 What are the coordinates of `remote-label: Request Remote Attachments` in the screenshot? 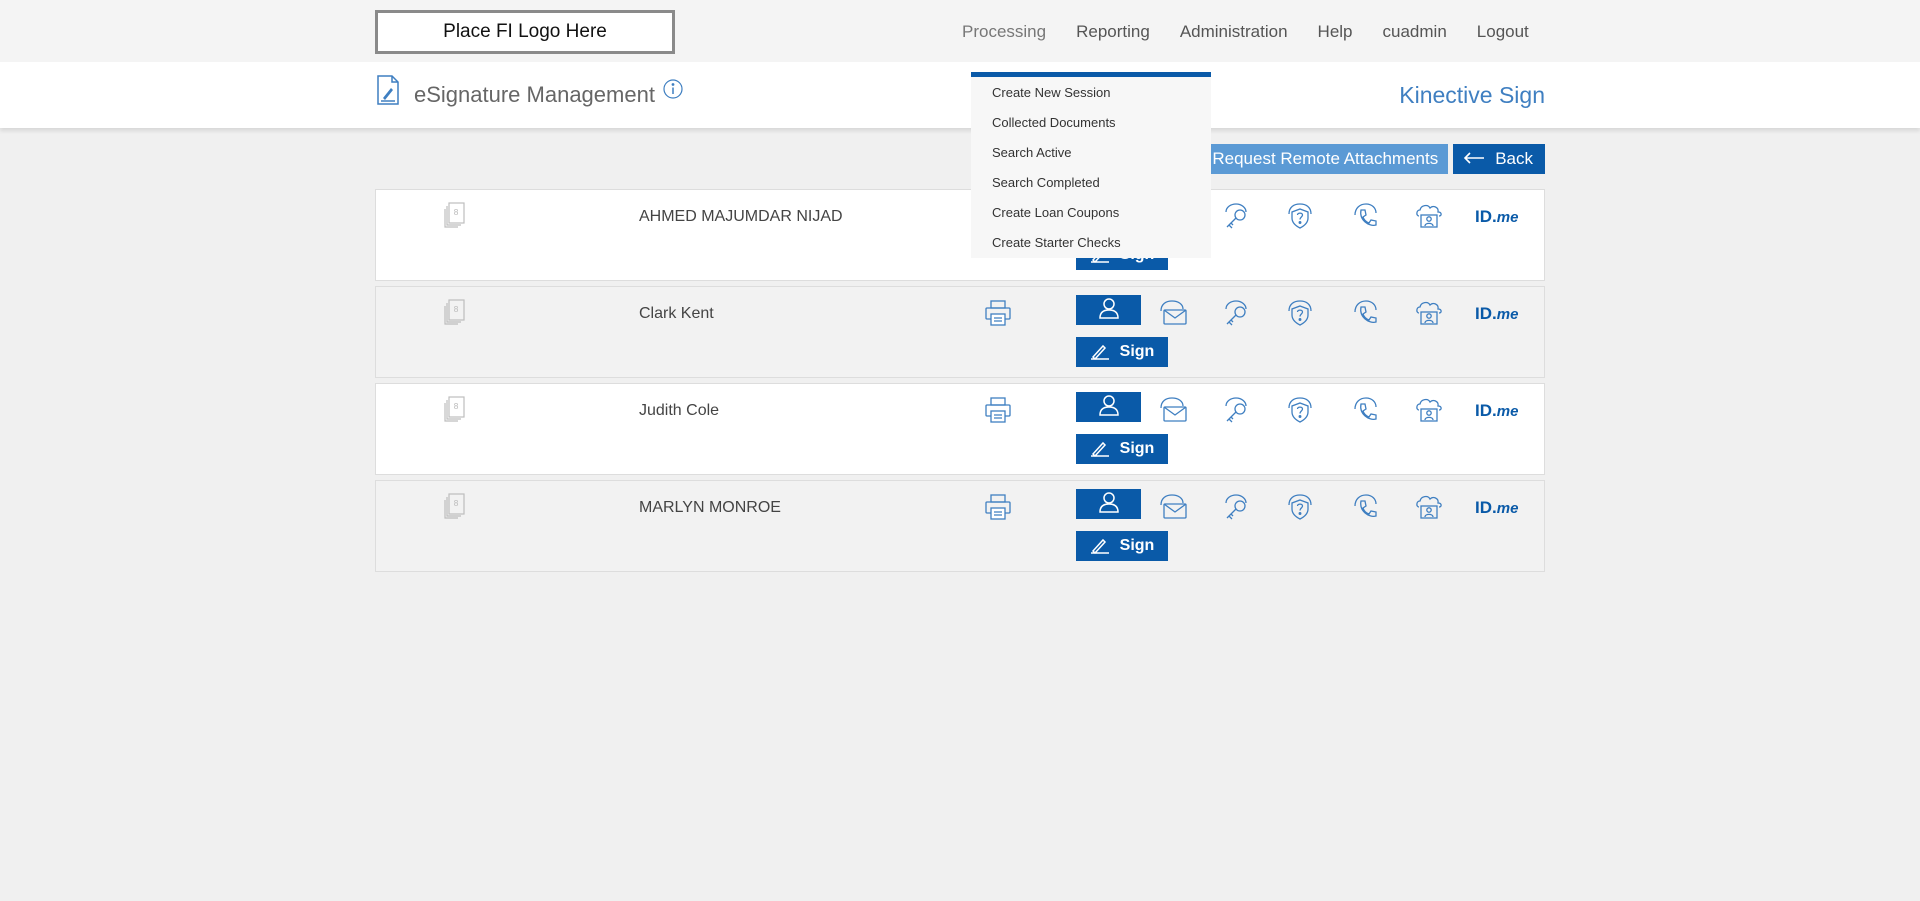 It's located at (1325, 158).